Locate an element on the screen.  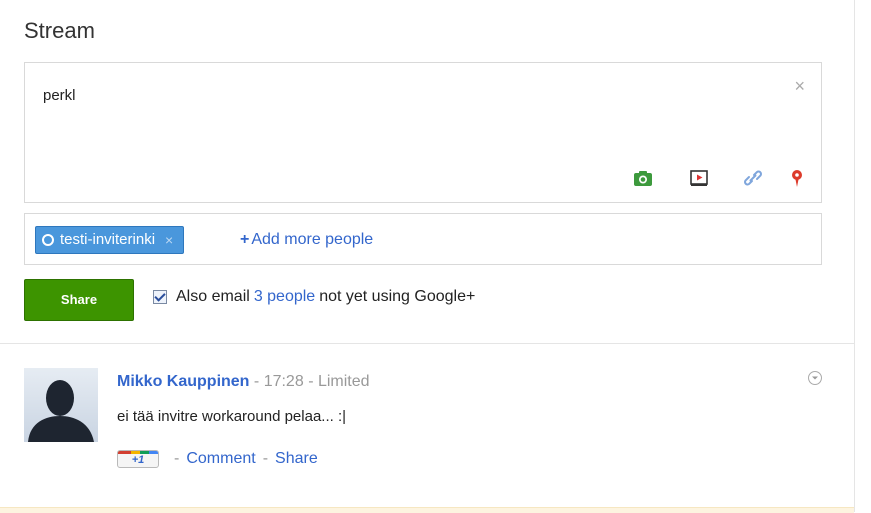
chip-label: testi-inviterinki is located at coordinates (108, 239).